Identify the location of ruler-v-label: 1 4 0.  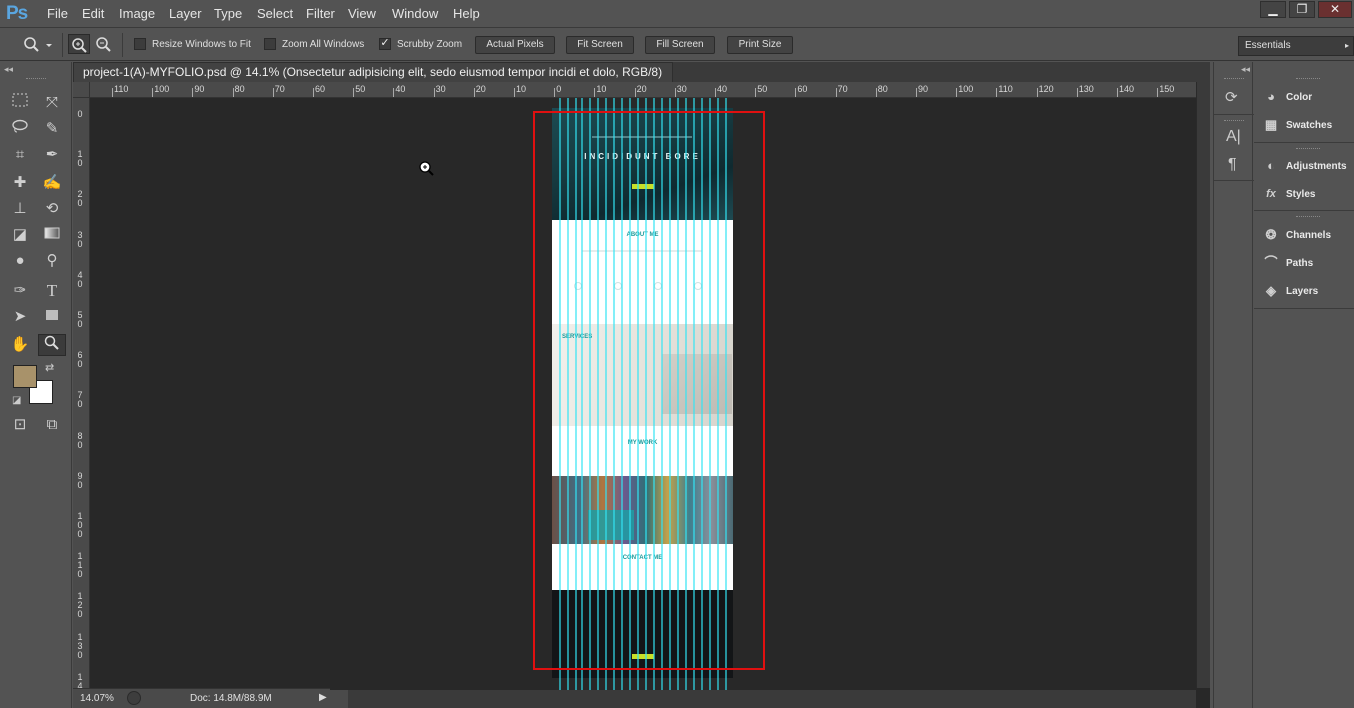
(80, 679).